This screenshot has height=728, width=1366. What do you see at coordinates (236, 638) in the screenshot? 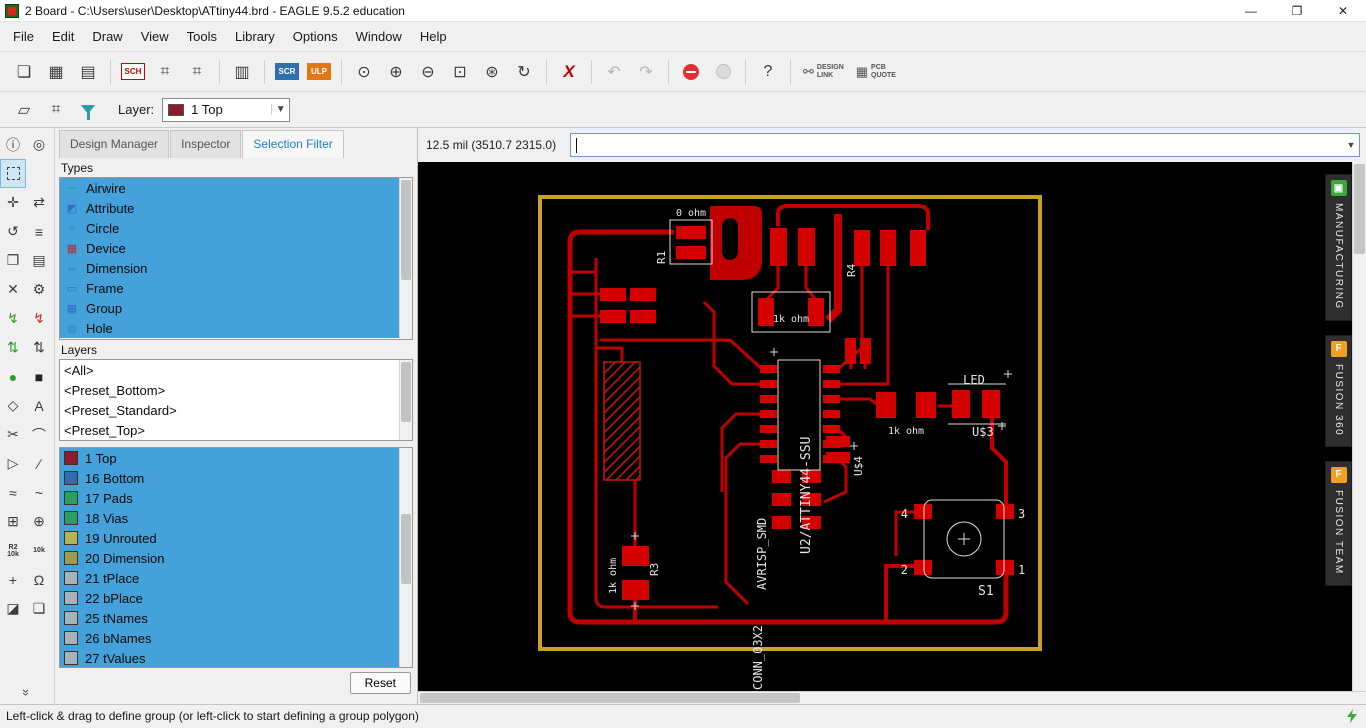
I see `layer-row-bnames: 26 bNames` at bounding box center [236, 638].